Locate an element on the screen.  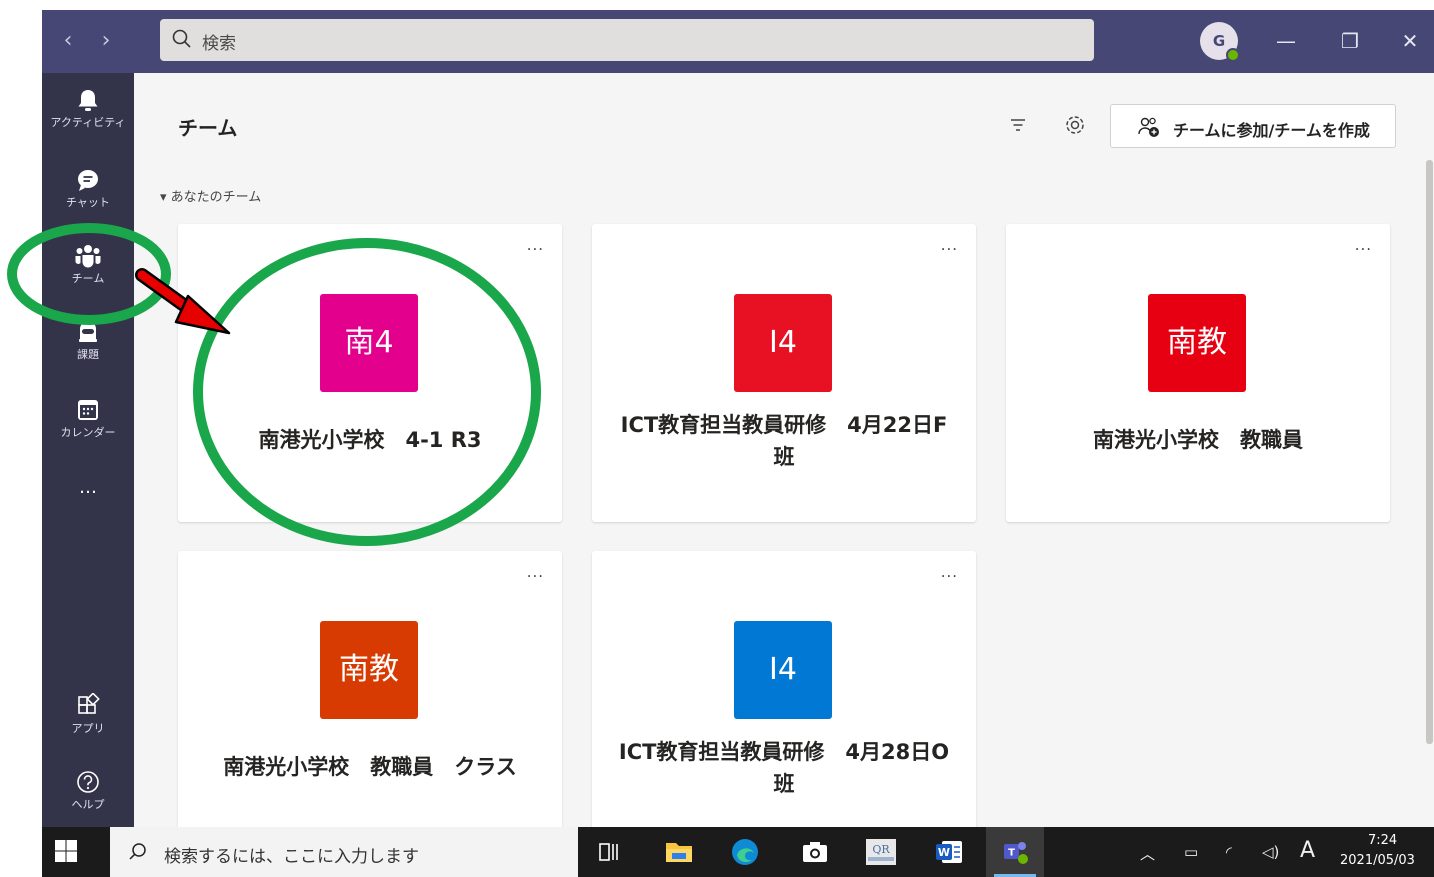
sidebar-item-calendar: カレンダー is located at coordinates (88, 419).